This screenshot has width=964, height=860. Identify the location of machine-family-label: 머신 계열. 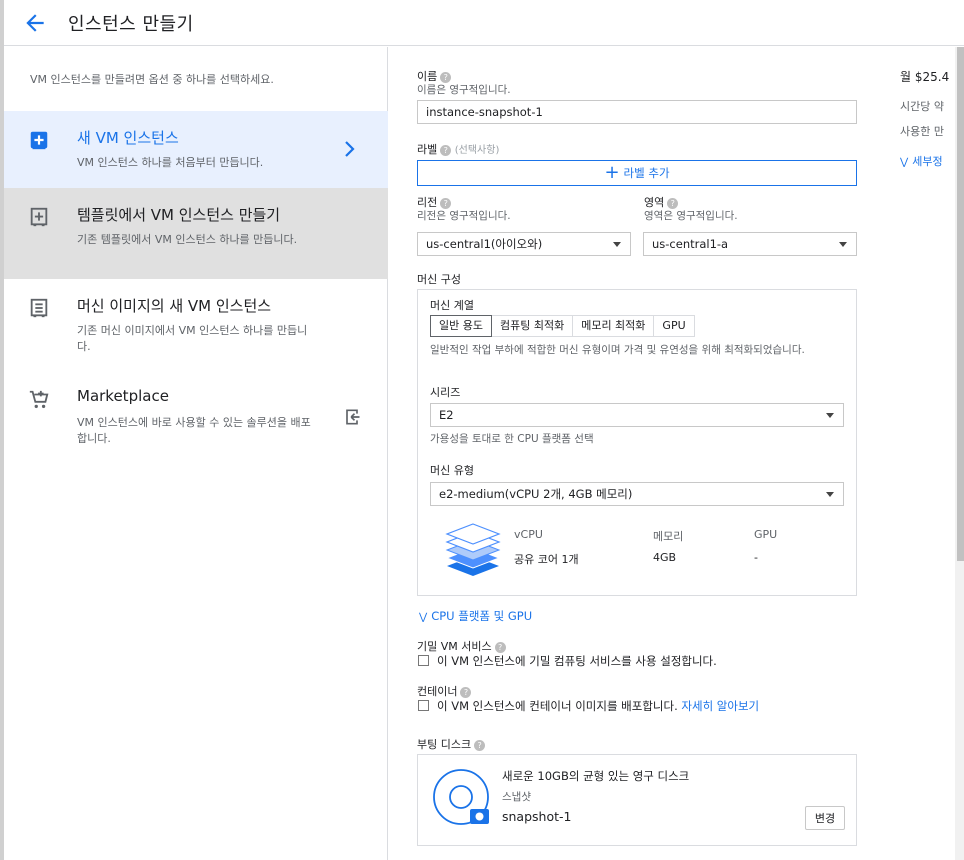
(452, 305).